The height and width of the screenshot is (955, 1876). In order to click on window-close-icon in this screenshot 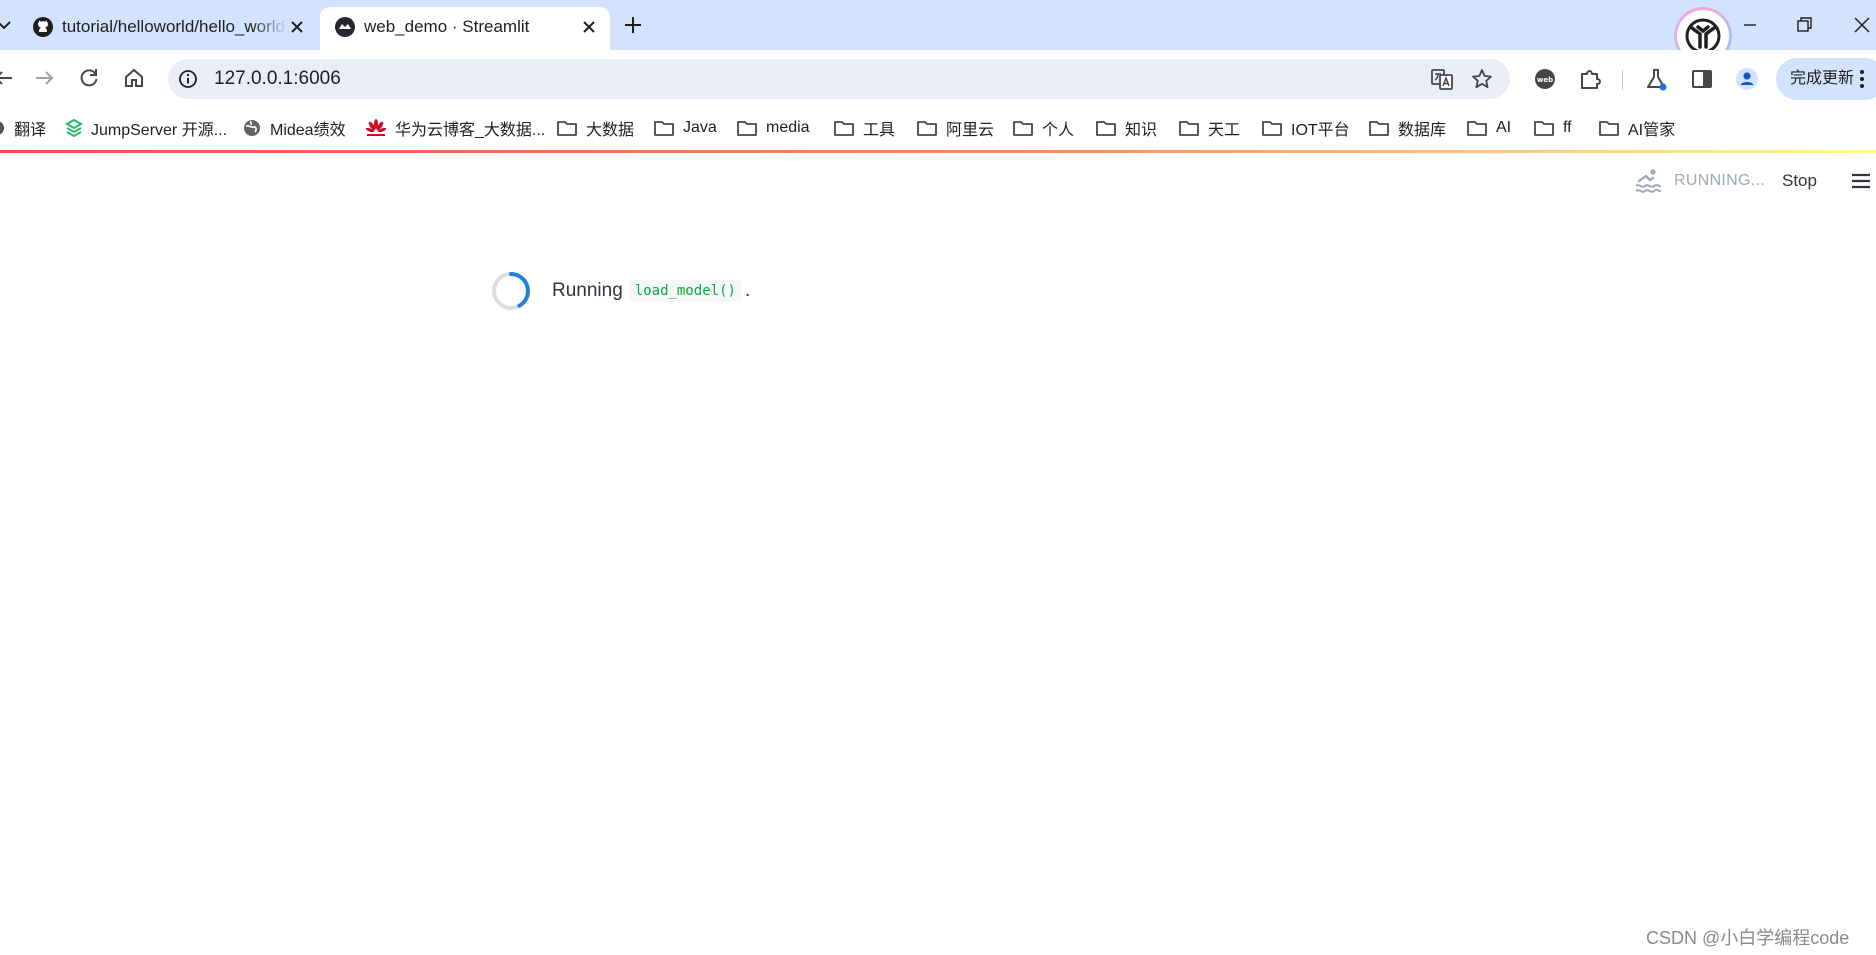, I will do `click(1862, 25)`.